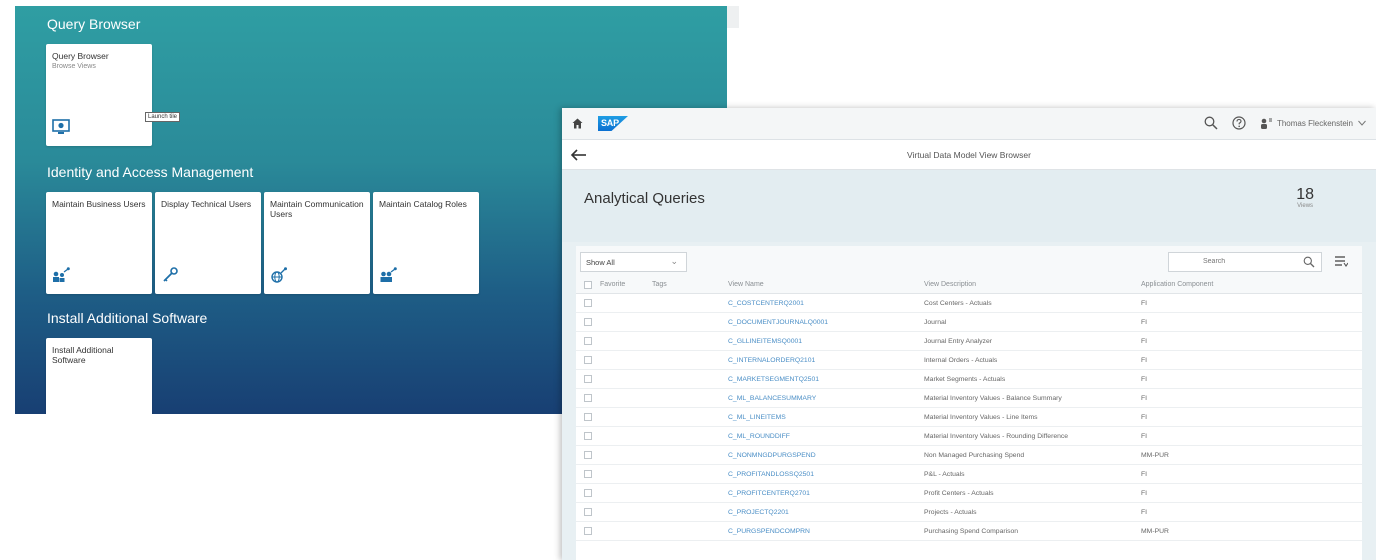 The height and width of the screenshot is (560, 1376). What do you see at coordinates (279, 275) in the screenshot?
I see `globe-link-icon` at bounding box center [279, 275].